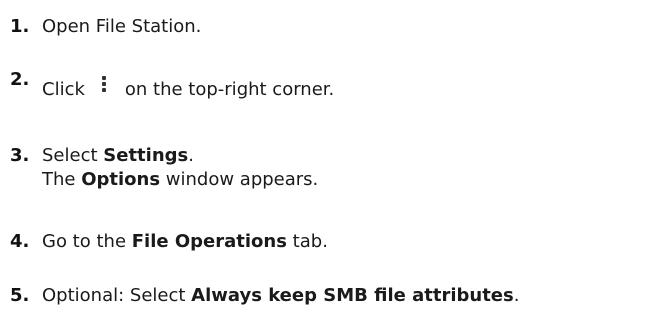 This screenshot has width=651, height=322. I want to click on step-text: Open File Station., so click(122, 26).